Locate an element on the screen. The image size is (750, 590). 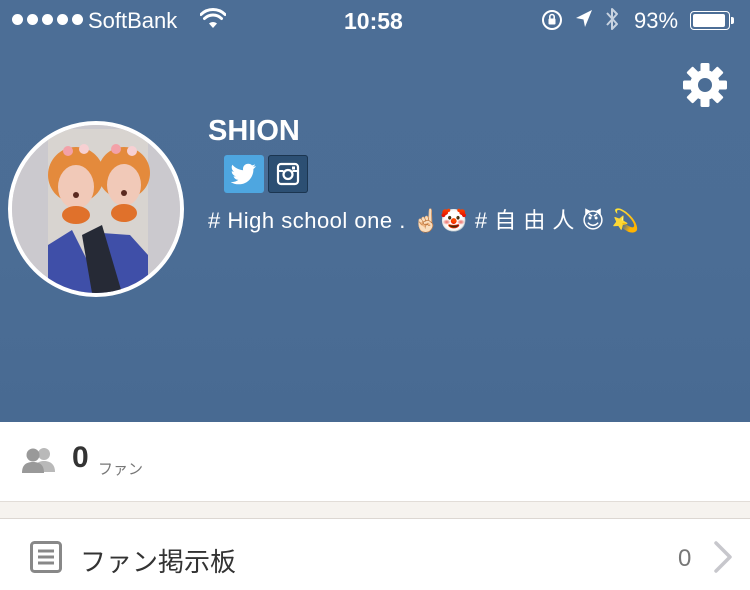
status-time: 10:58 is located at coordinates (373, 21).